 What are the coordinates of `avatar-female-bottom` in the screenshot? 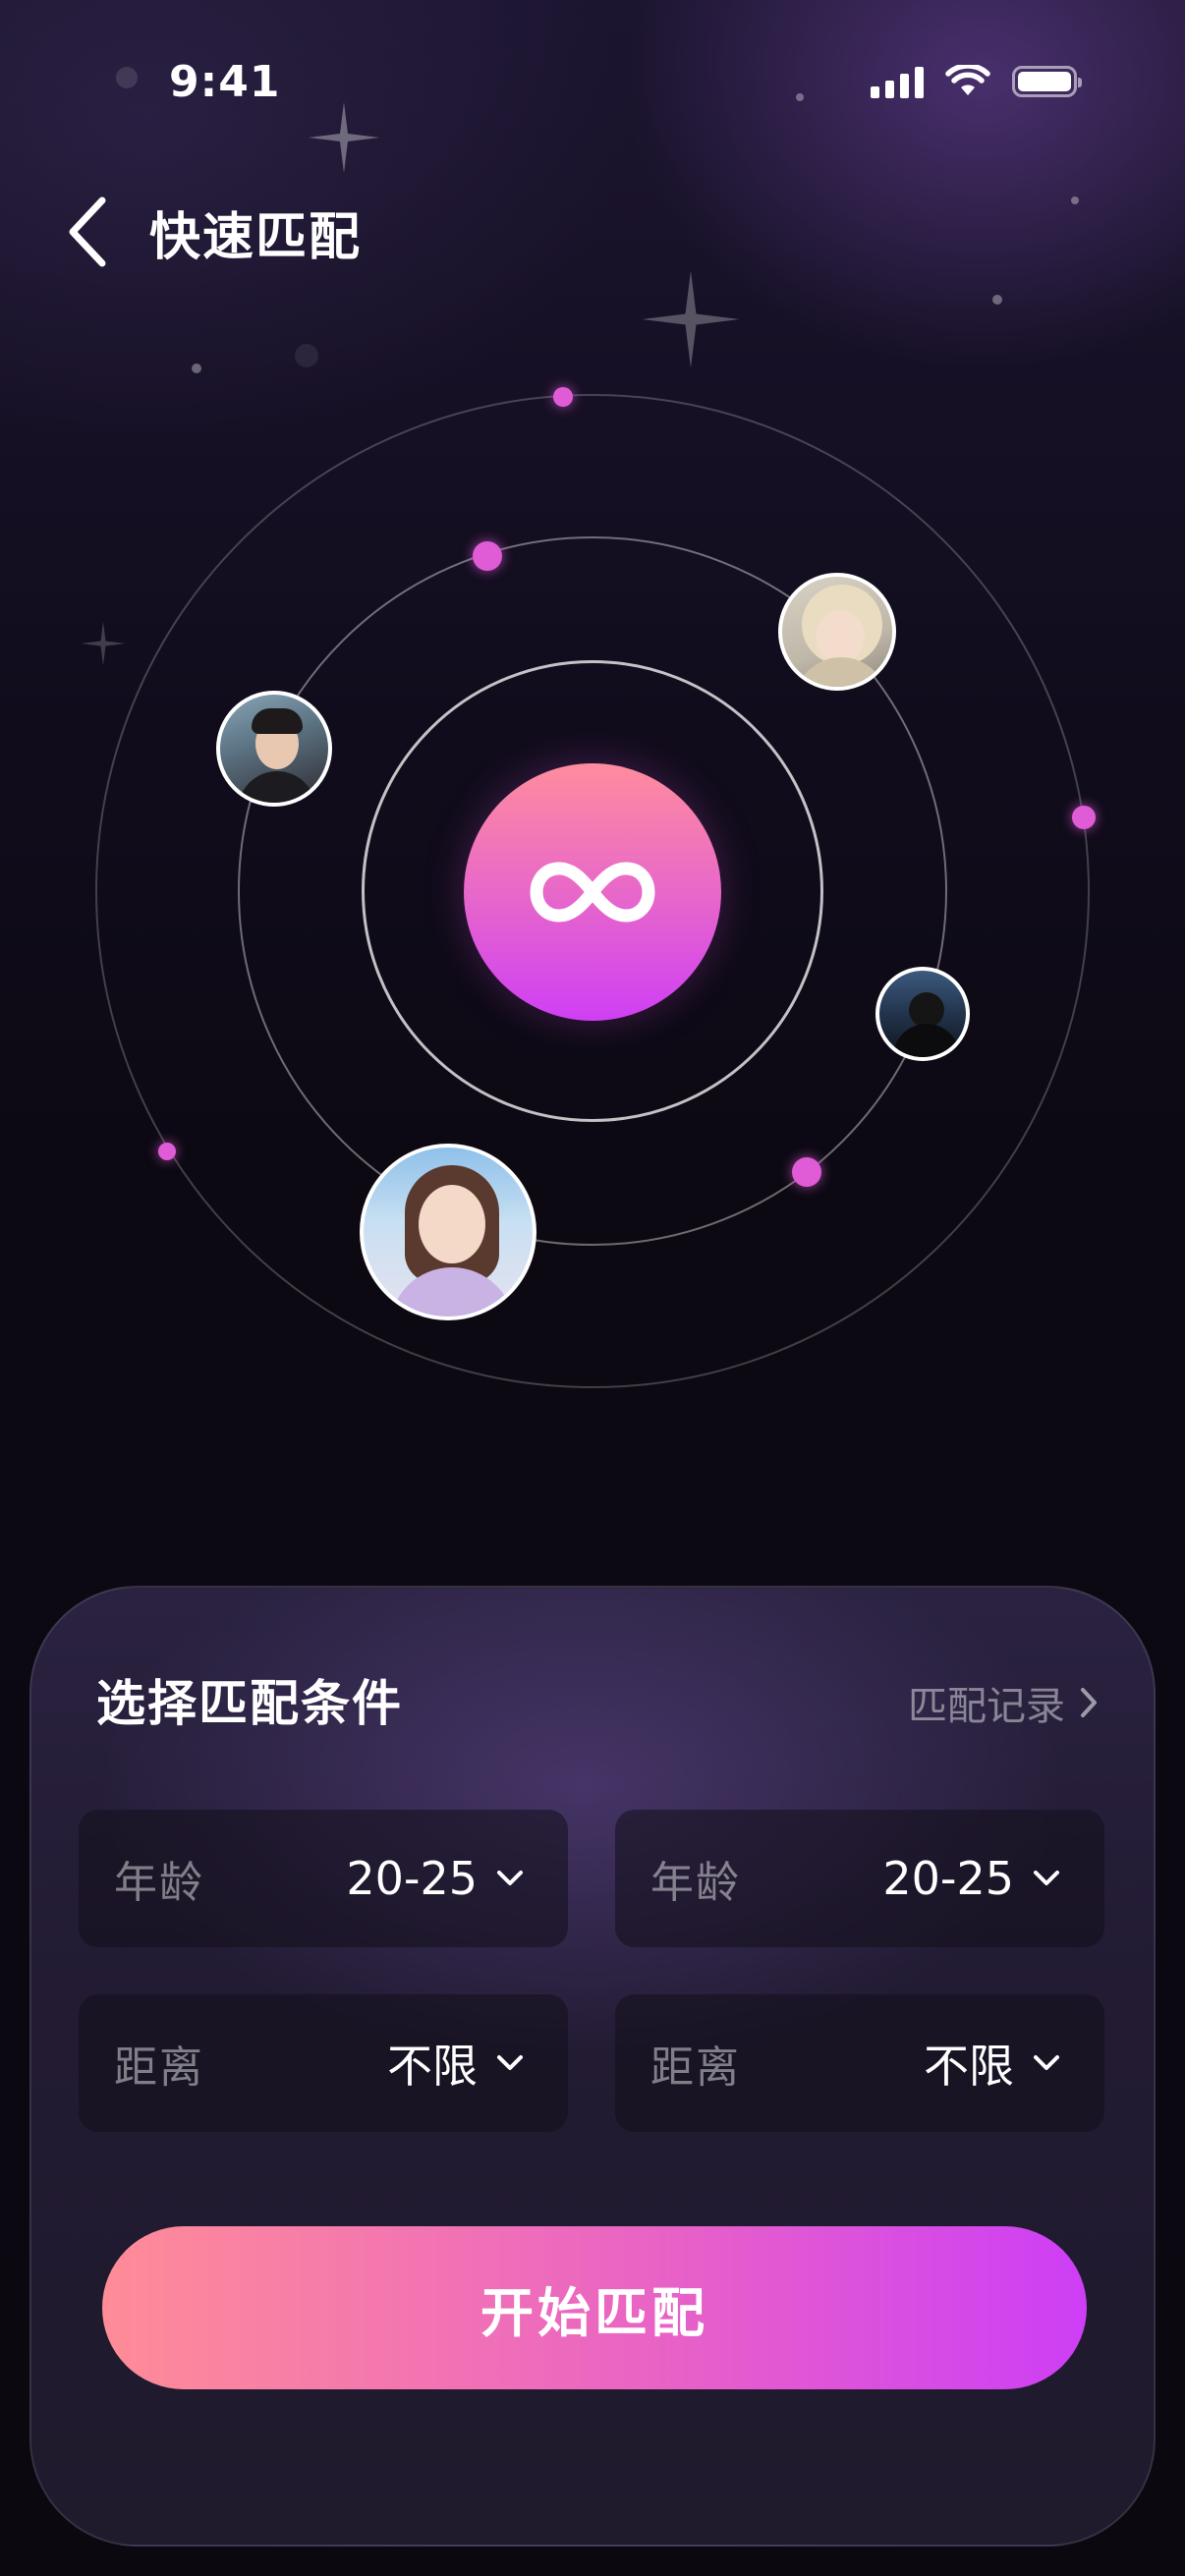 It's located at (448, 1232).